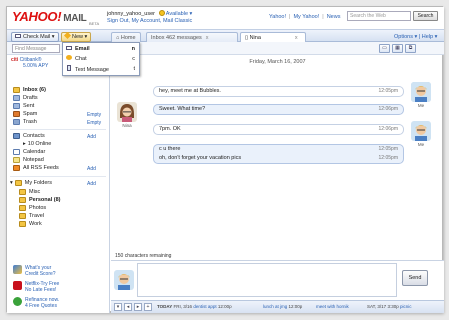 The height and width of the screenshot is (320, 449). Describe the element at coordinates (25, 114) in the screenshot. I see `sidebar-item-spam: Spam` at that location.